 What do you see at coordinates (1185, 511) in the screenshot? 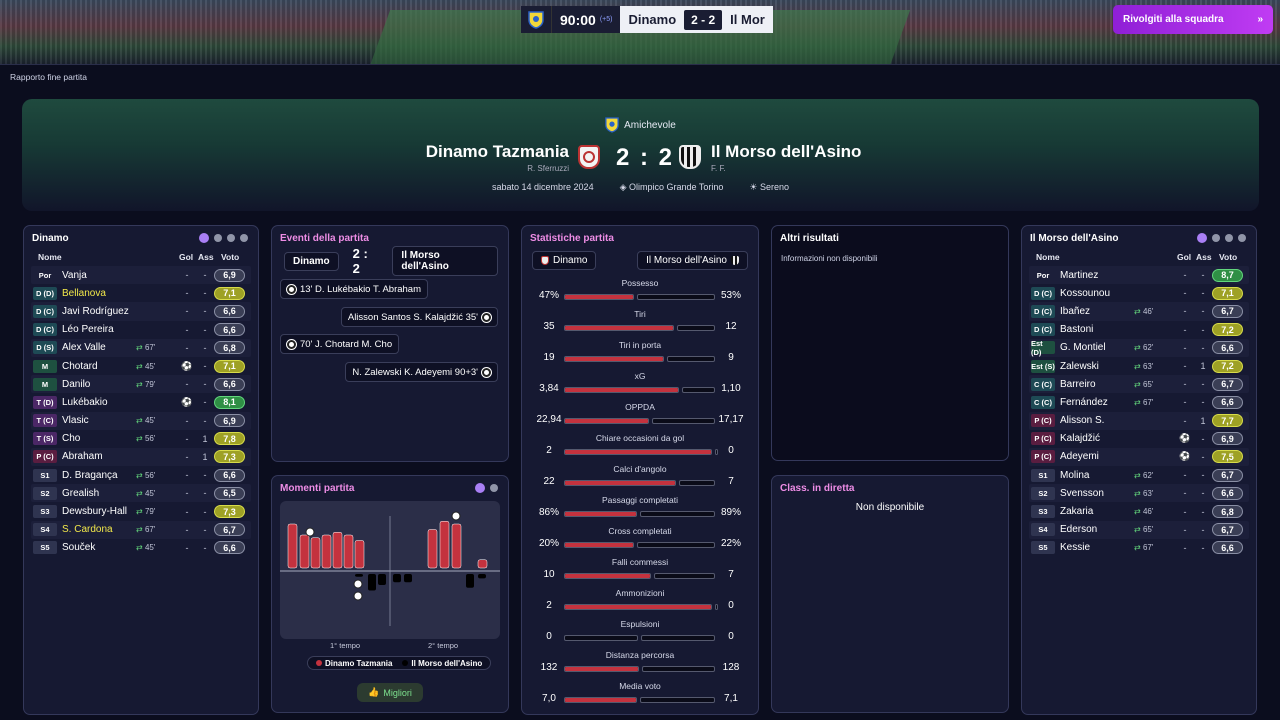
I see `goals: -` at bounding box center [1185, 511].